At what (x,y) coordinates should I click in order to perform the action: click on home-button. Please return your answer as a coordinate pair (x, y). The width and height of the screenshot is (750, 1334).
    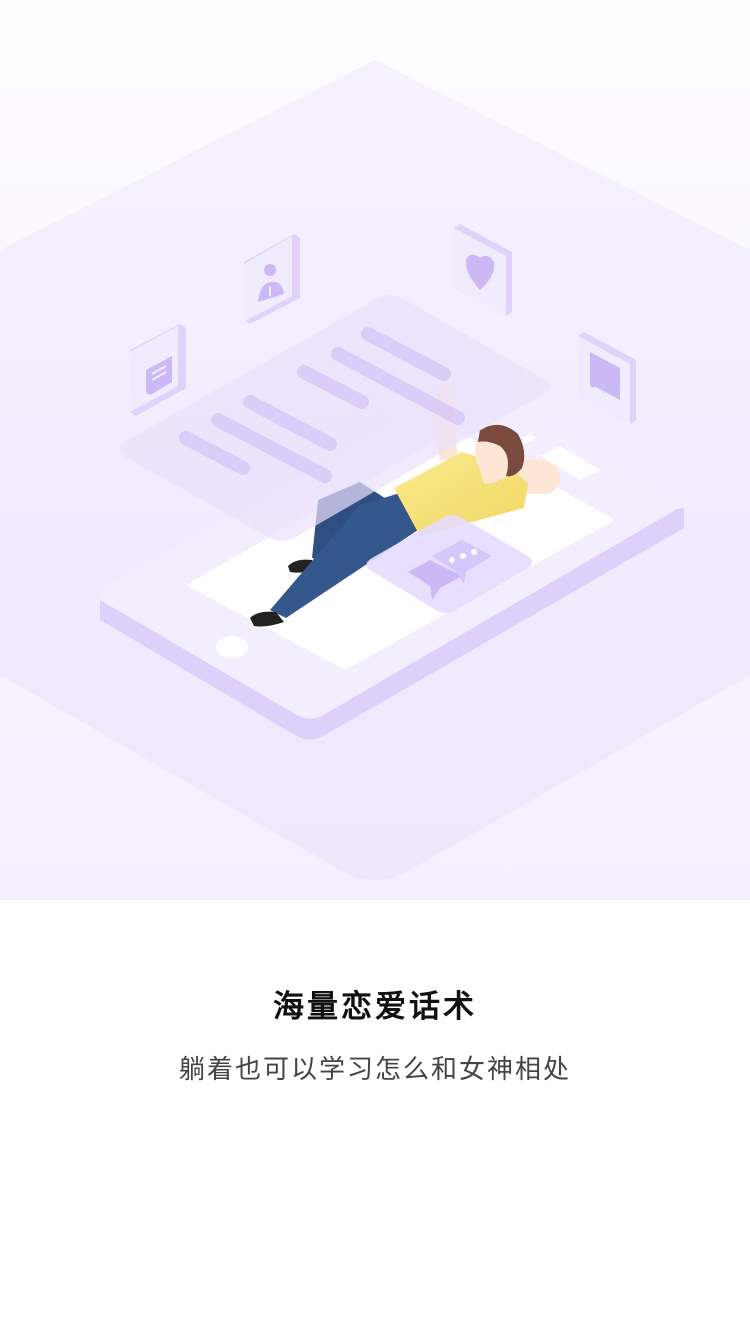
    Looking at the image, I should click on (232, 647).